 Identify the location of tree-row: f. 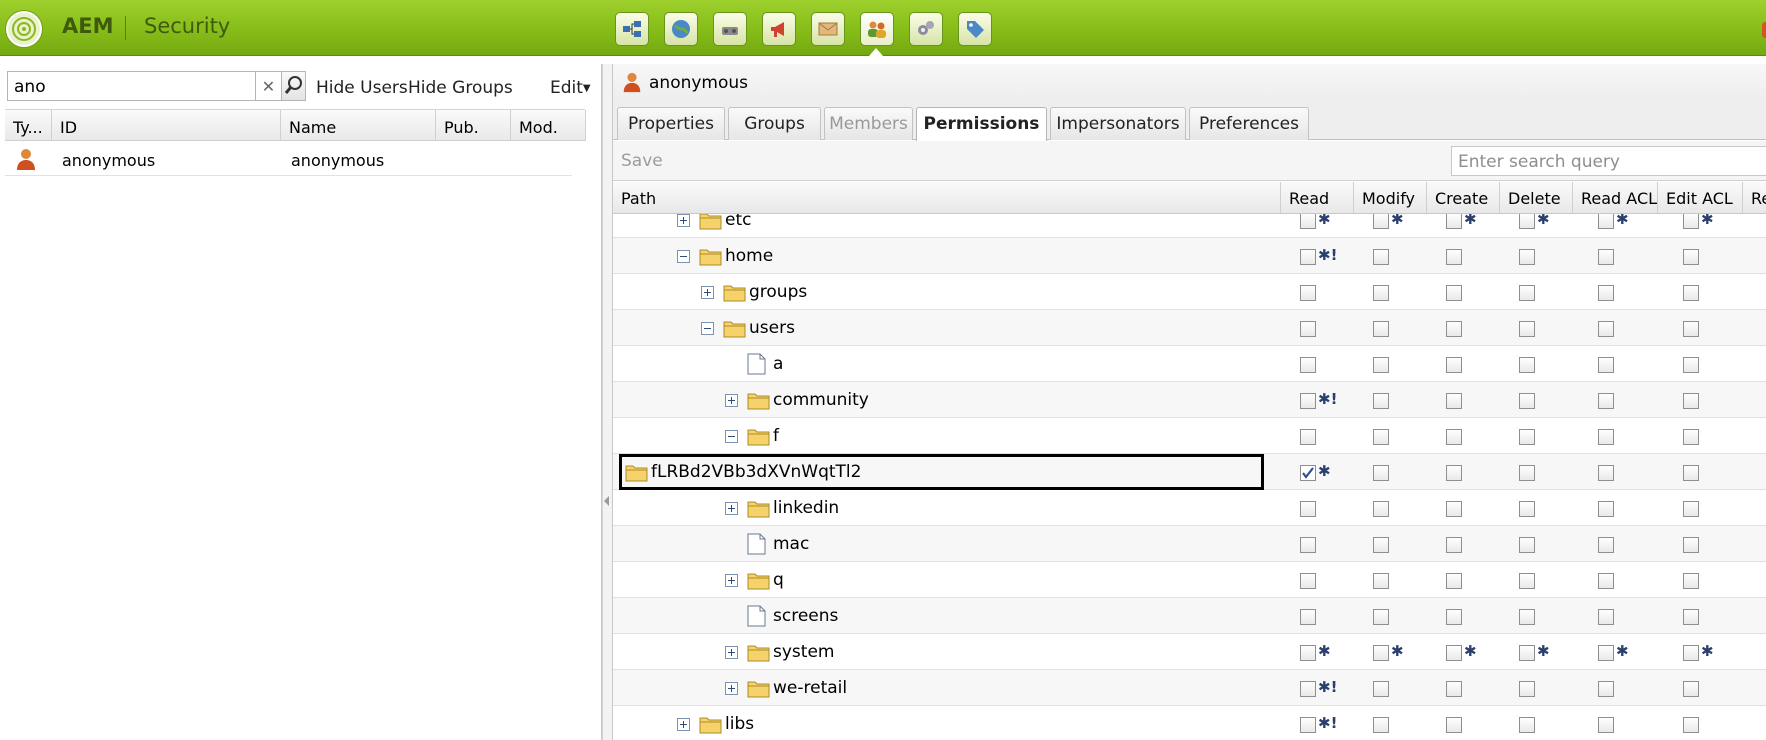
(1189, 436).